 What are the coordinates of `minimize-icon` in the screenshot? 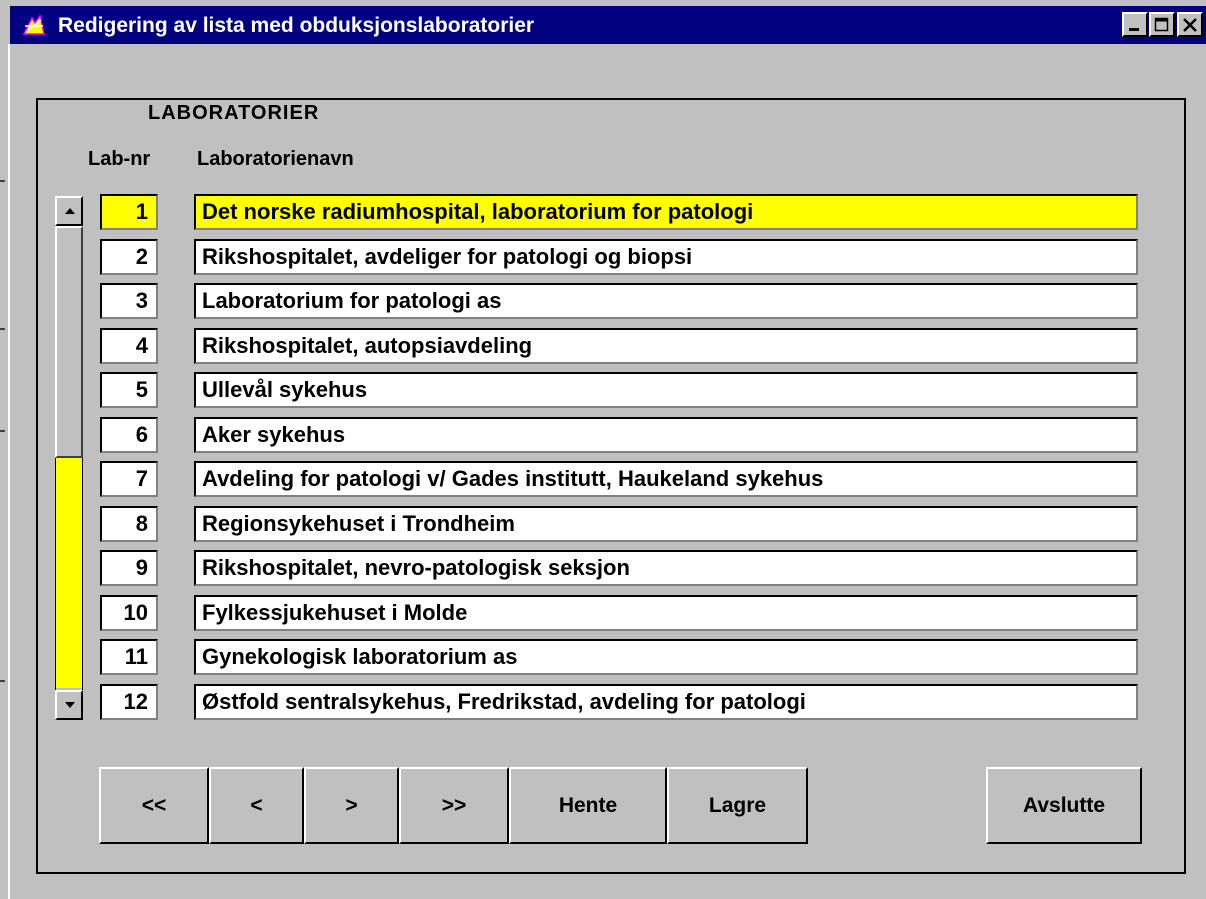 It's located at (1134, 29).